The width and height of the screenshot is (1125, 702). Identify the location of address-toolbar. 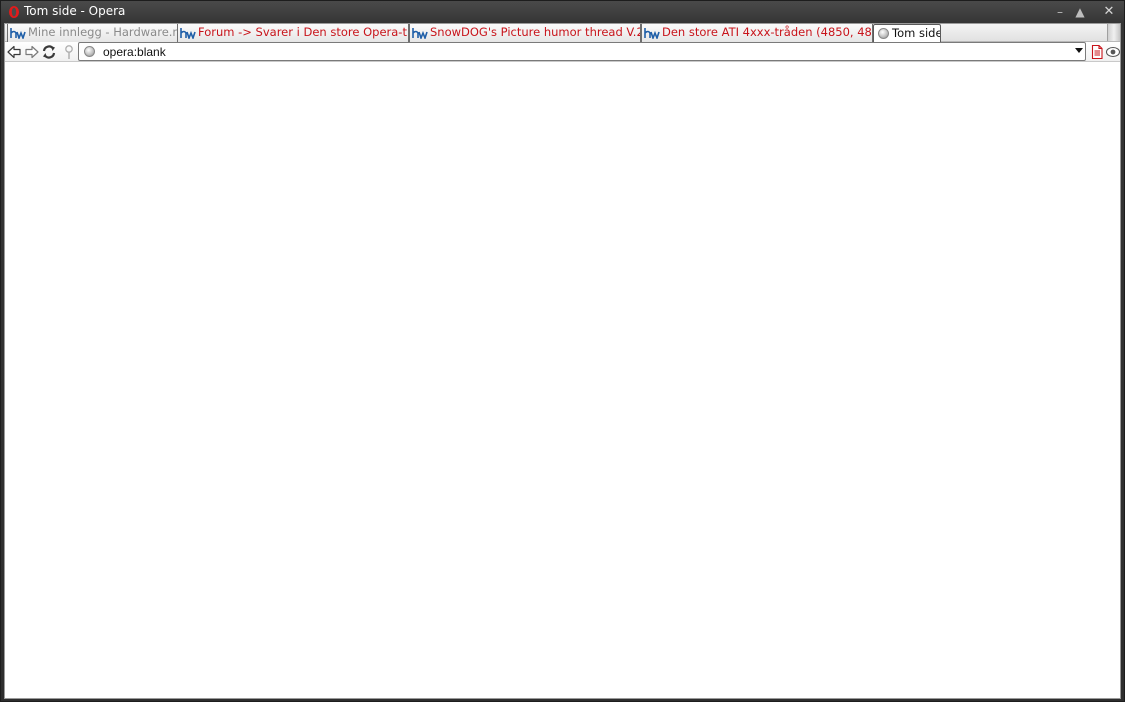
(563, 52).